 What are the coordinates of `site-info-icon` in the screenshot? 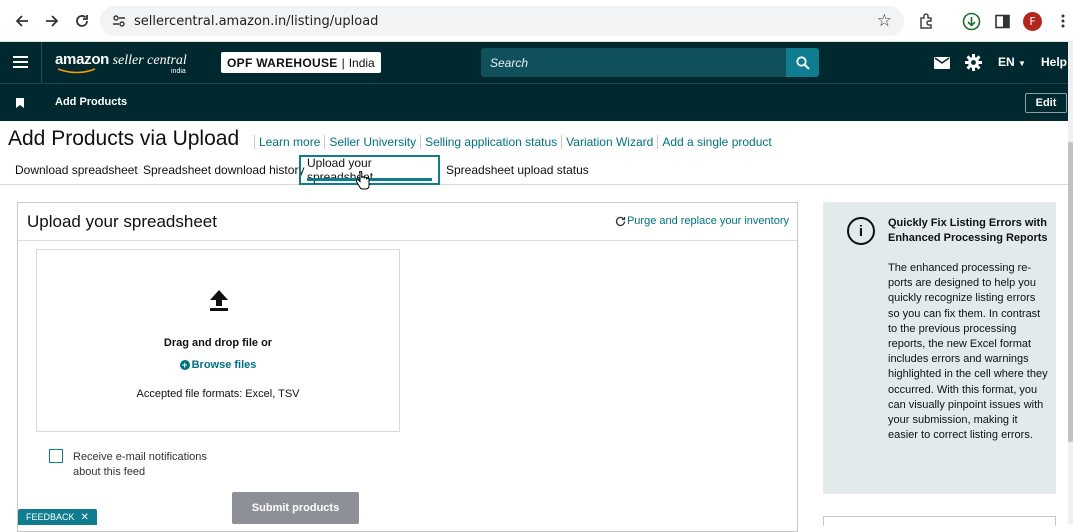 It's located at (119, 21).